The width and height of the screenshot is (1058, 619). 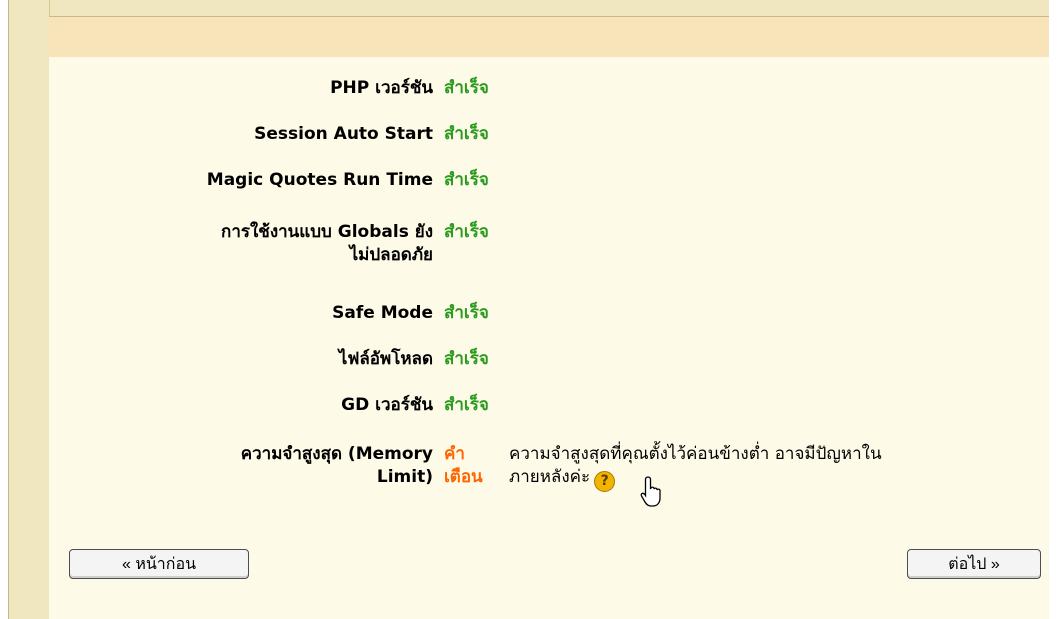 What do you see at coordinates (319, 180) in the screenshot?
I see `check-label: Magic Quotes Run Time` at bounding box center [319, 180].